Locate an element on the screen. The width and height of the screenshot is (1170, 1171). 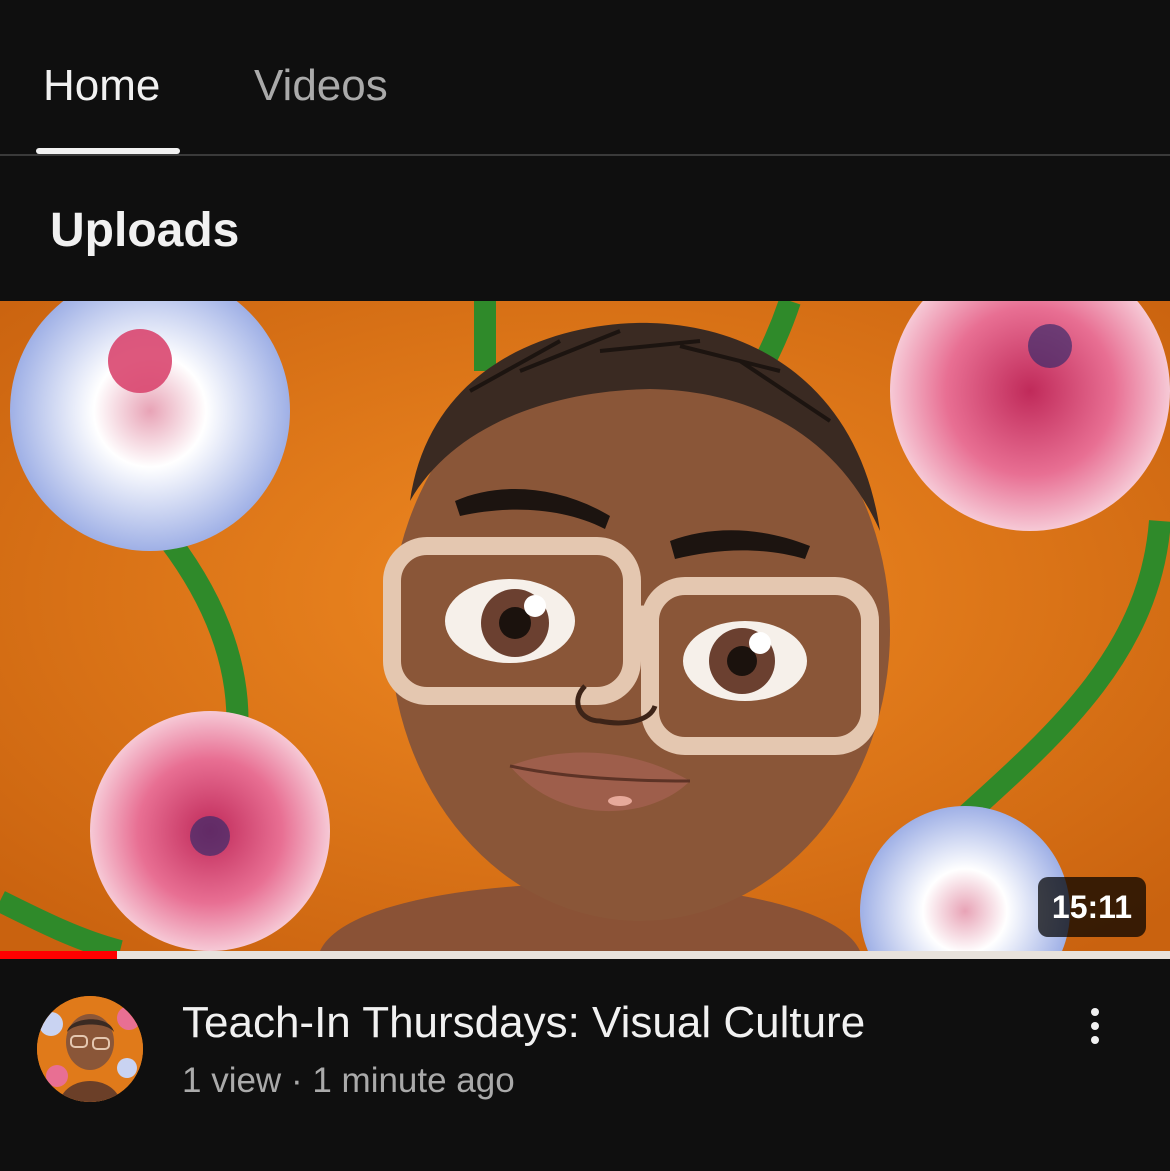
watch-progress-fill is located at coordinates (58, 955).